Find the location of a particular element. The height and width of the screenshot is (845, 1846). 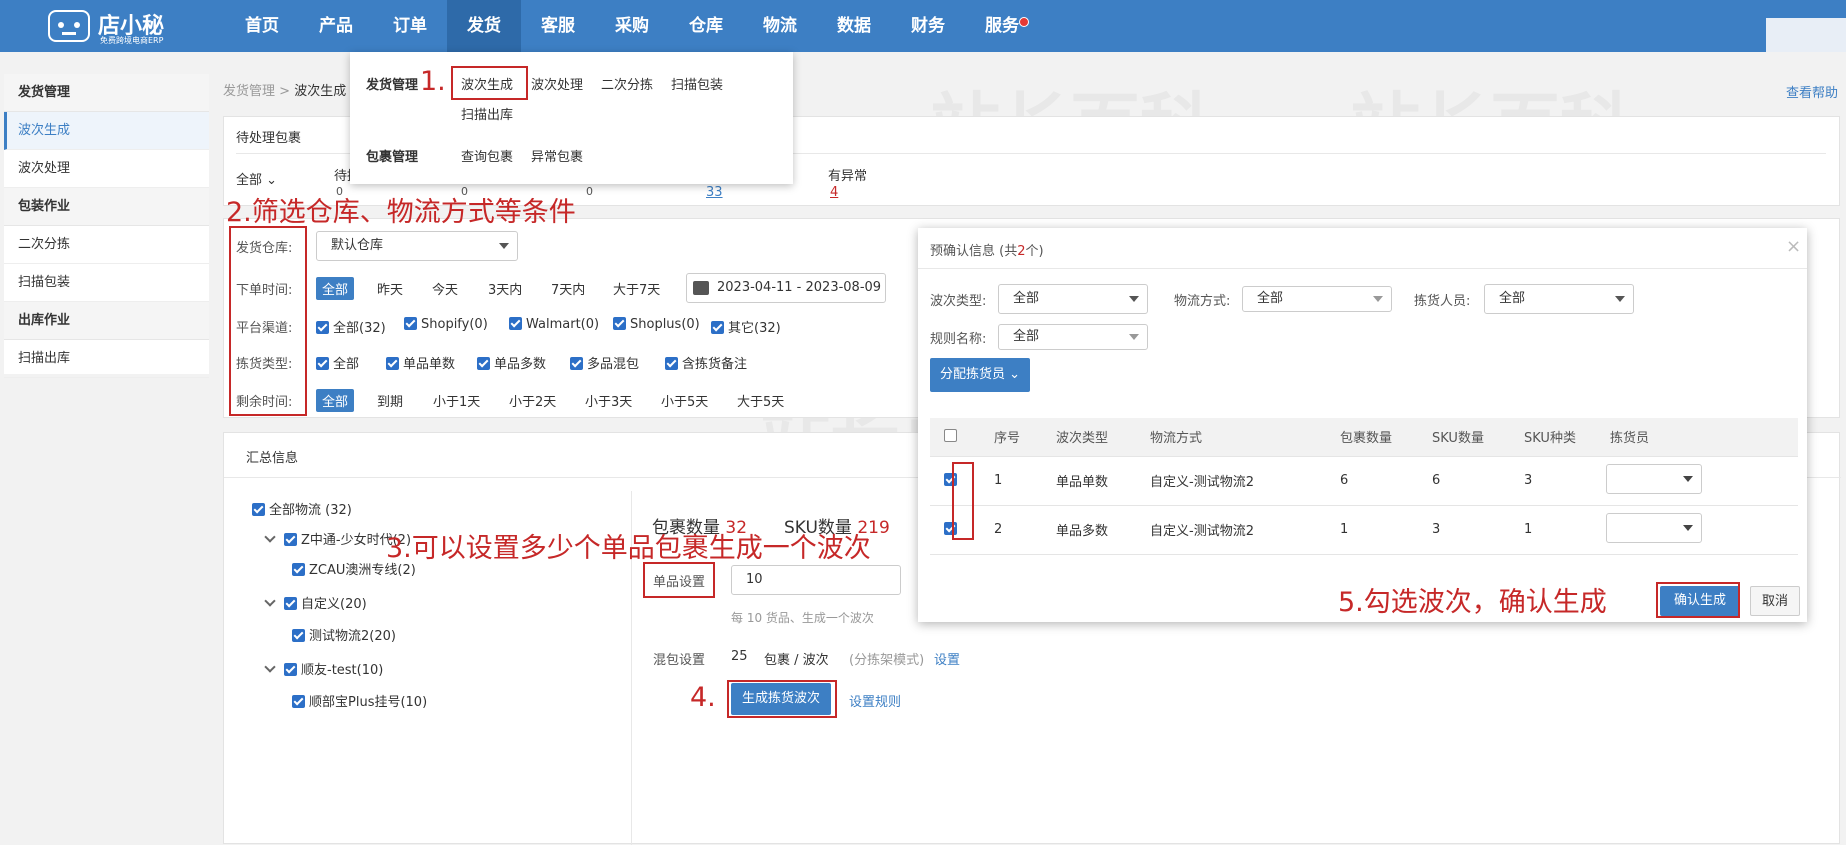

picker-select: 全部 is located at coordinates (1559, 299).